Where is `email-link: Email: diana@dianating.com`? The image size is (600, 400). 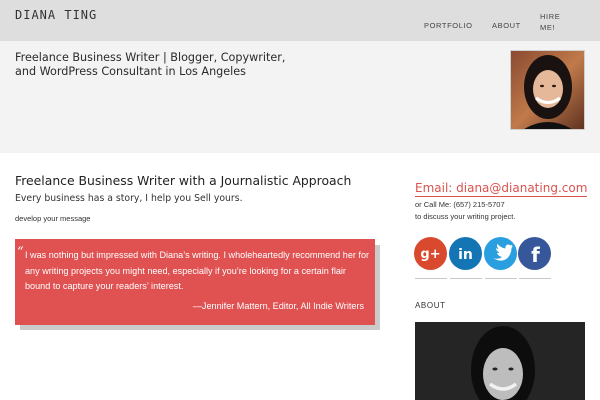
email-link: Email: diana@dianating.com is located at coordinates (501, 189).